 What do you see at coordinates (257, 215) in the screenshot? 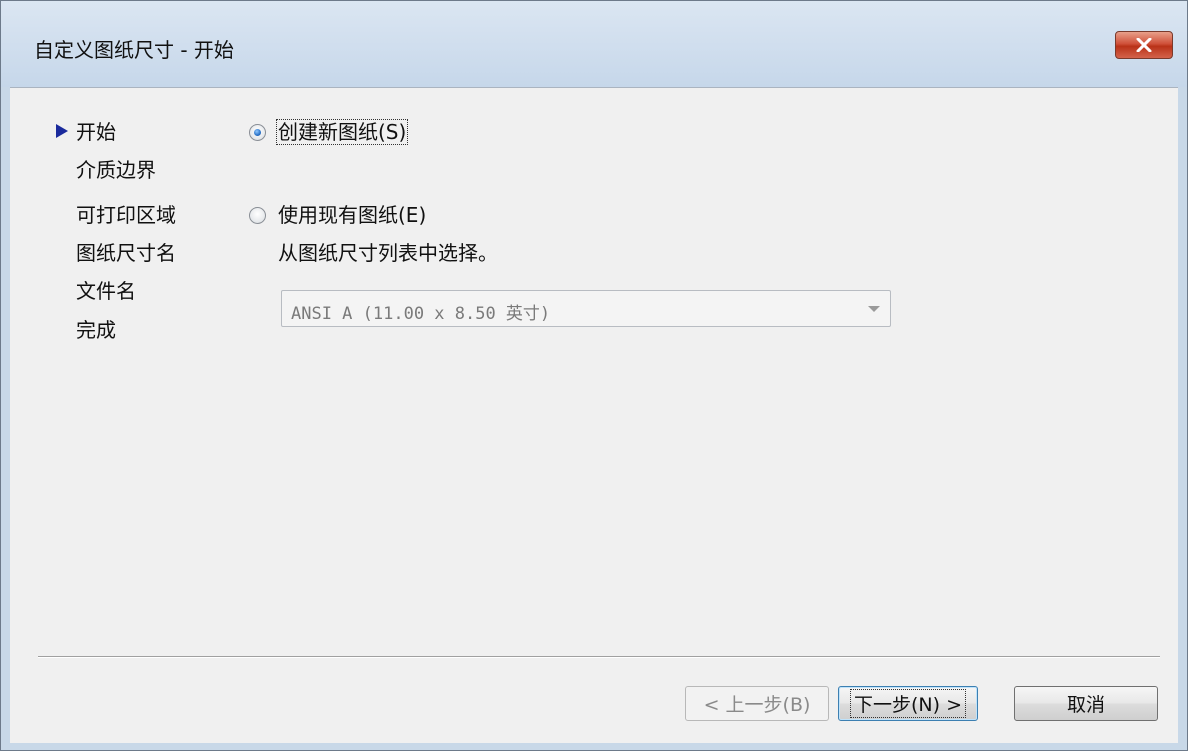
I see `use-existing-radio` at bounding box center [257, 215].